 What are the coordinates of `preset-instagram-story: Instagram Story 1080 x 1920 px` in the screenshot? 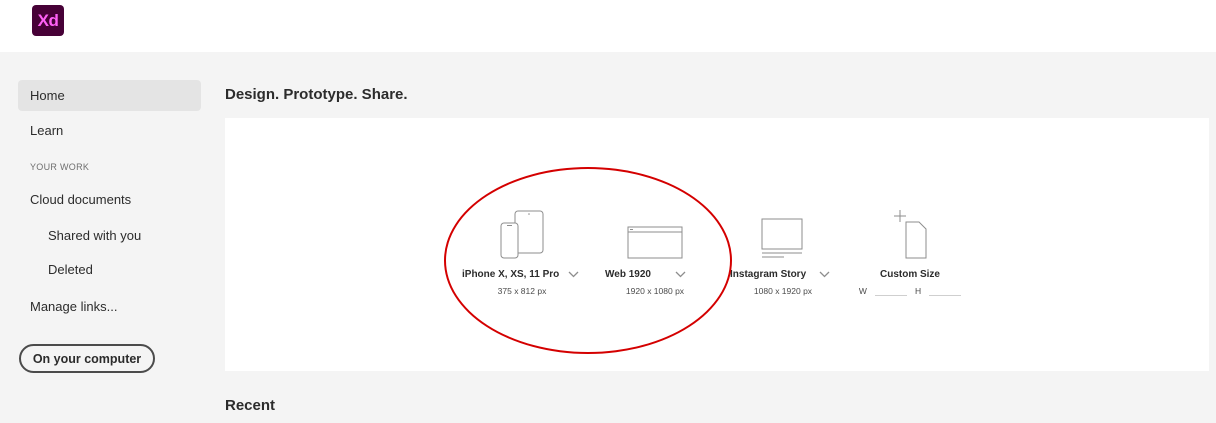 It's located at (783, 253).